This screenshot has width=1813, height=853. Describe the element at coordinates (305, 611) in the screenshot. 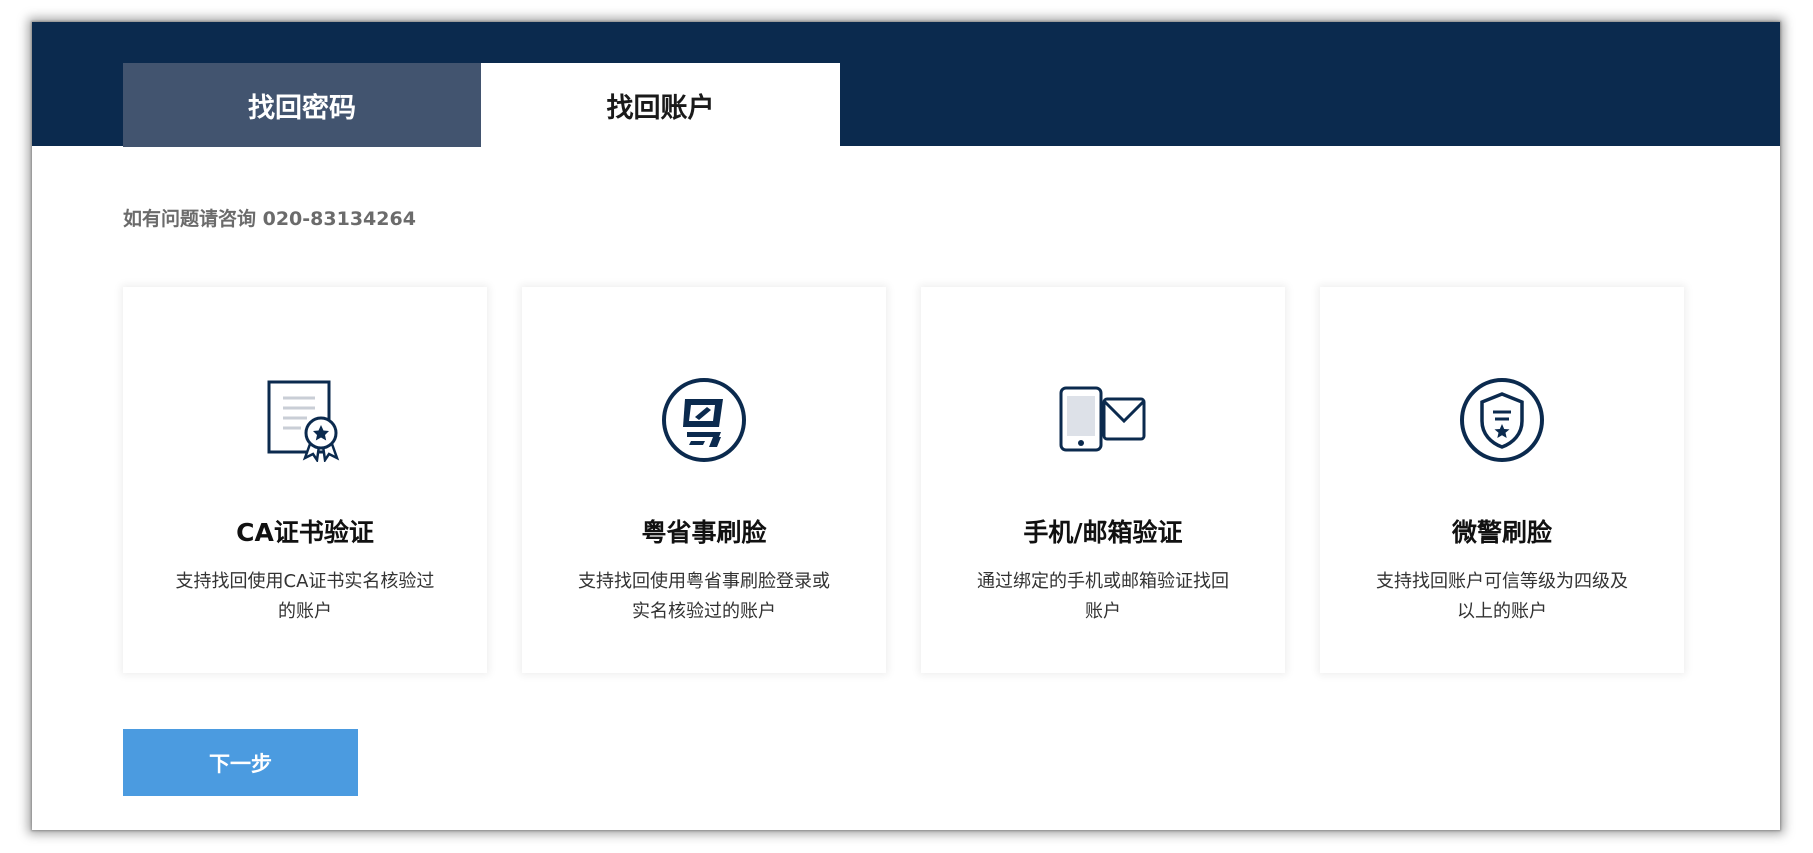

I see `card-description-line: 的账户` at that location.